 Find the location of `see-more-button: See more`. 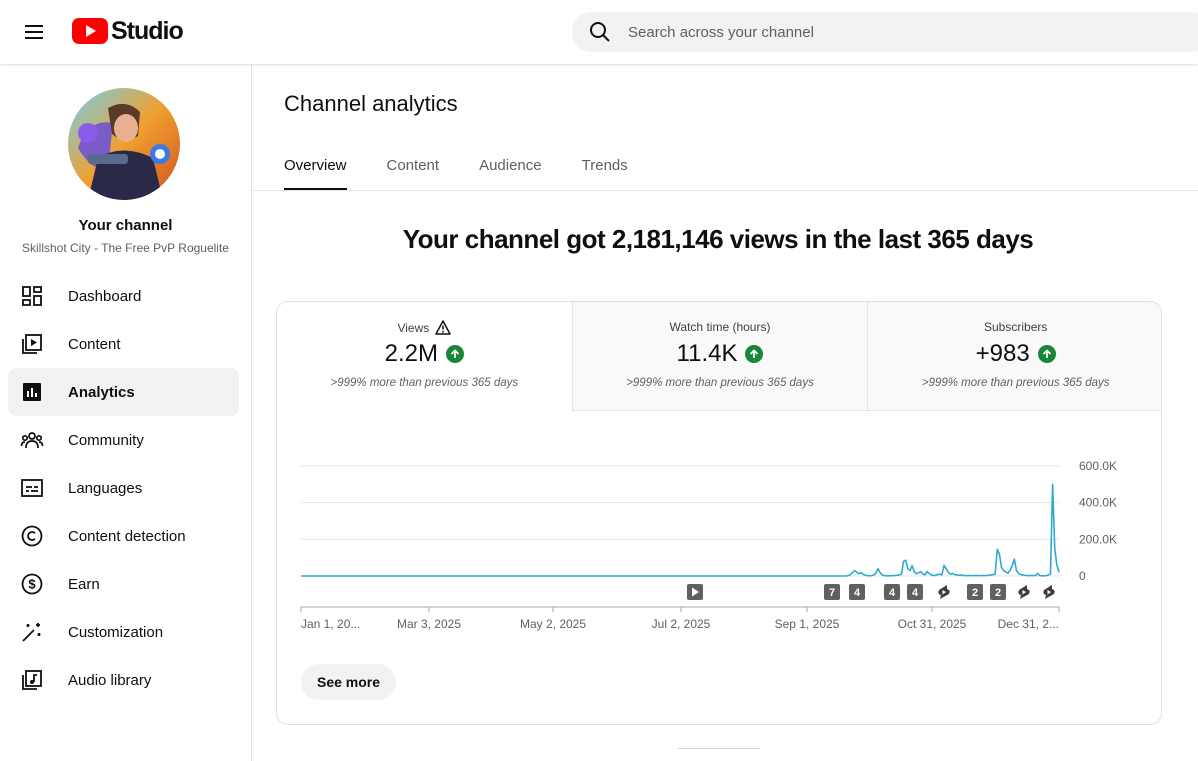

see-more-button: See more is located at coordinates (349, 682).